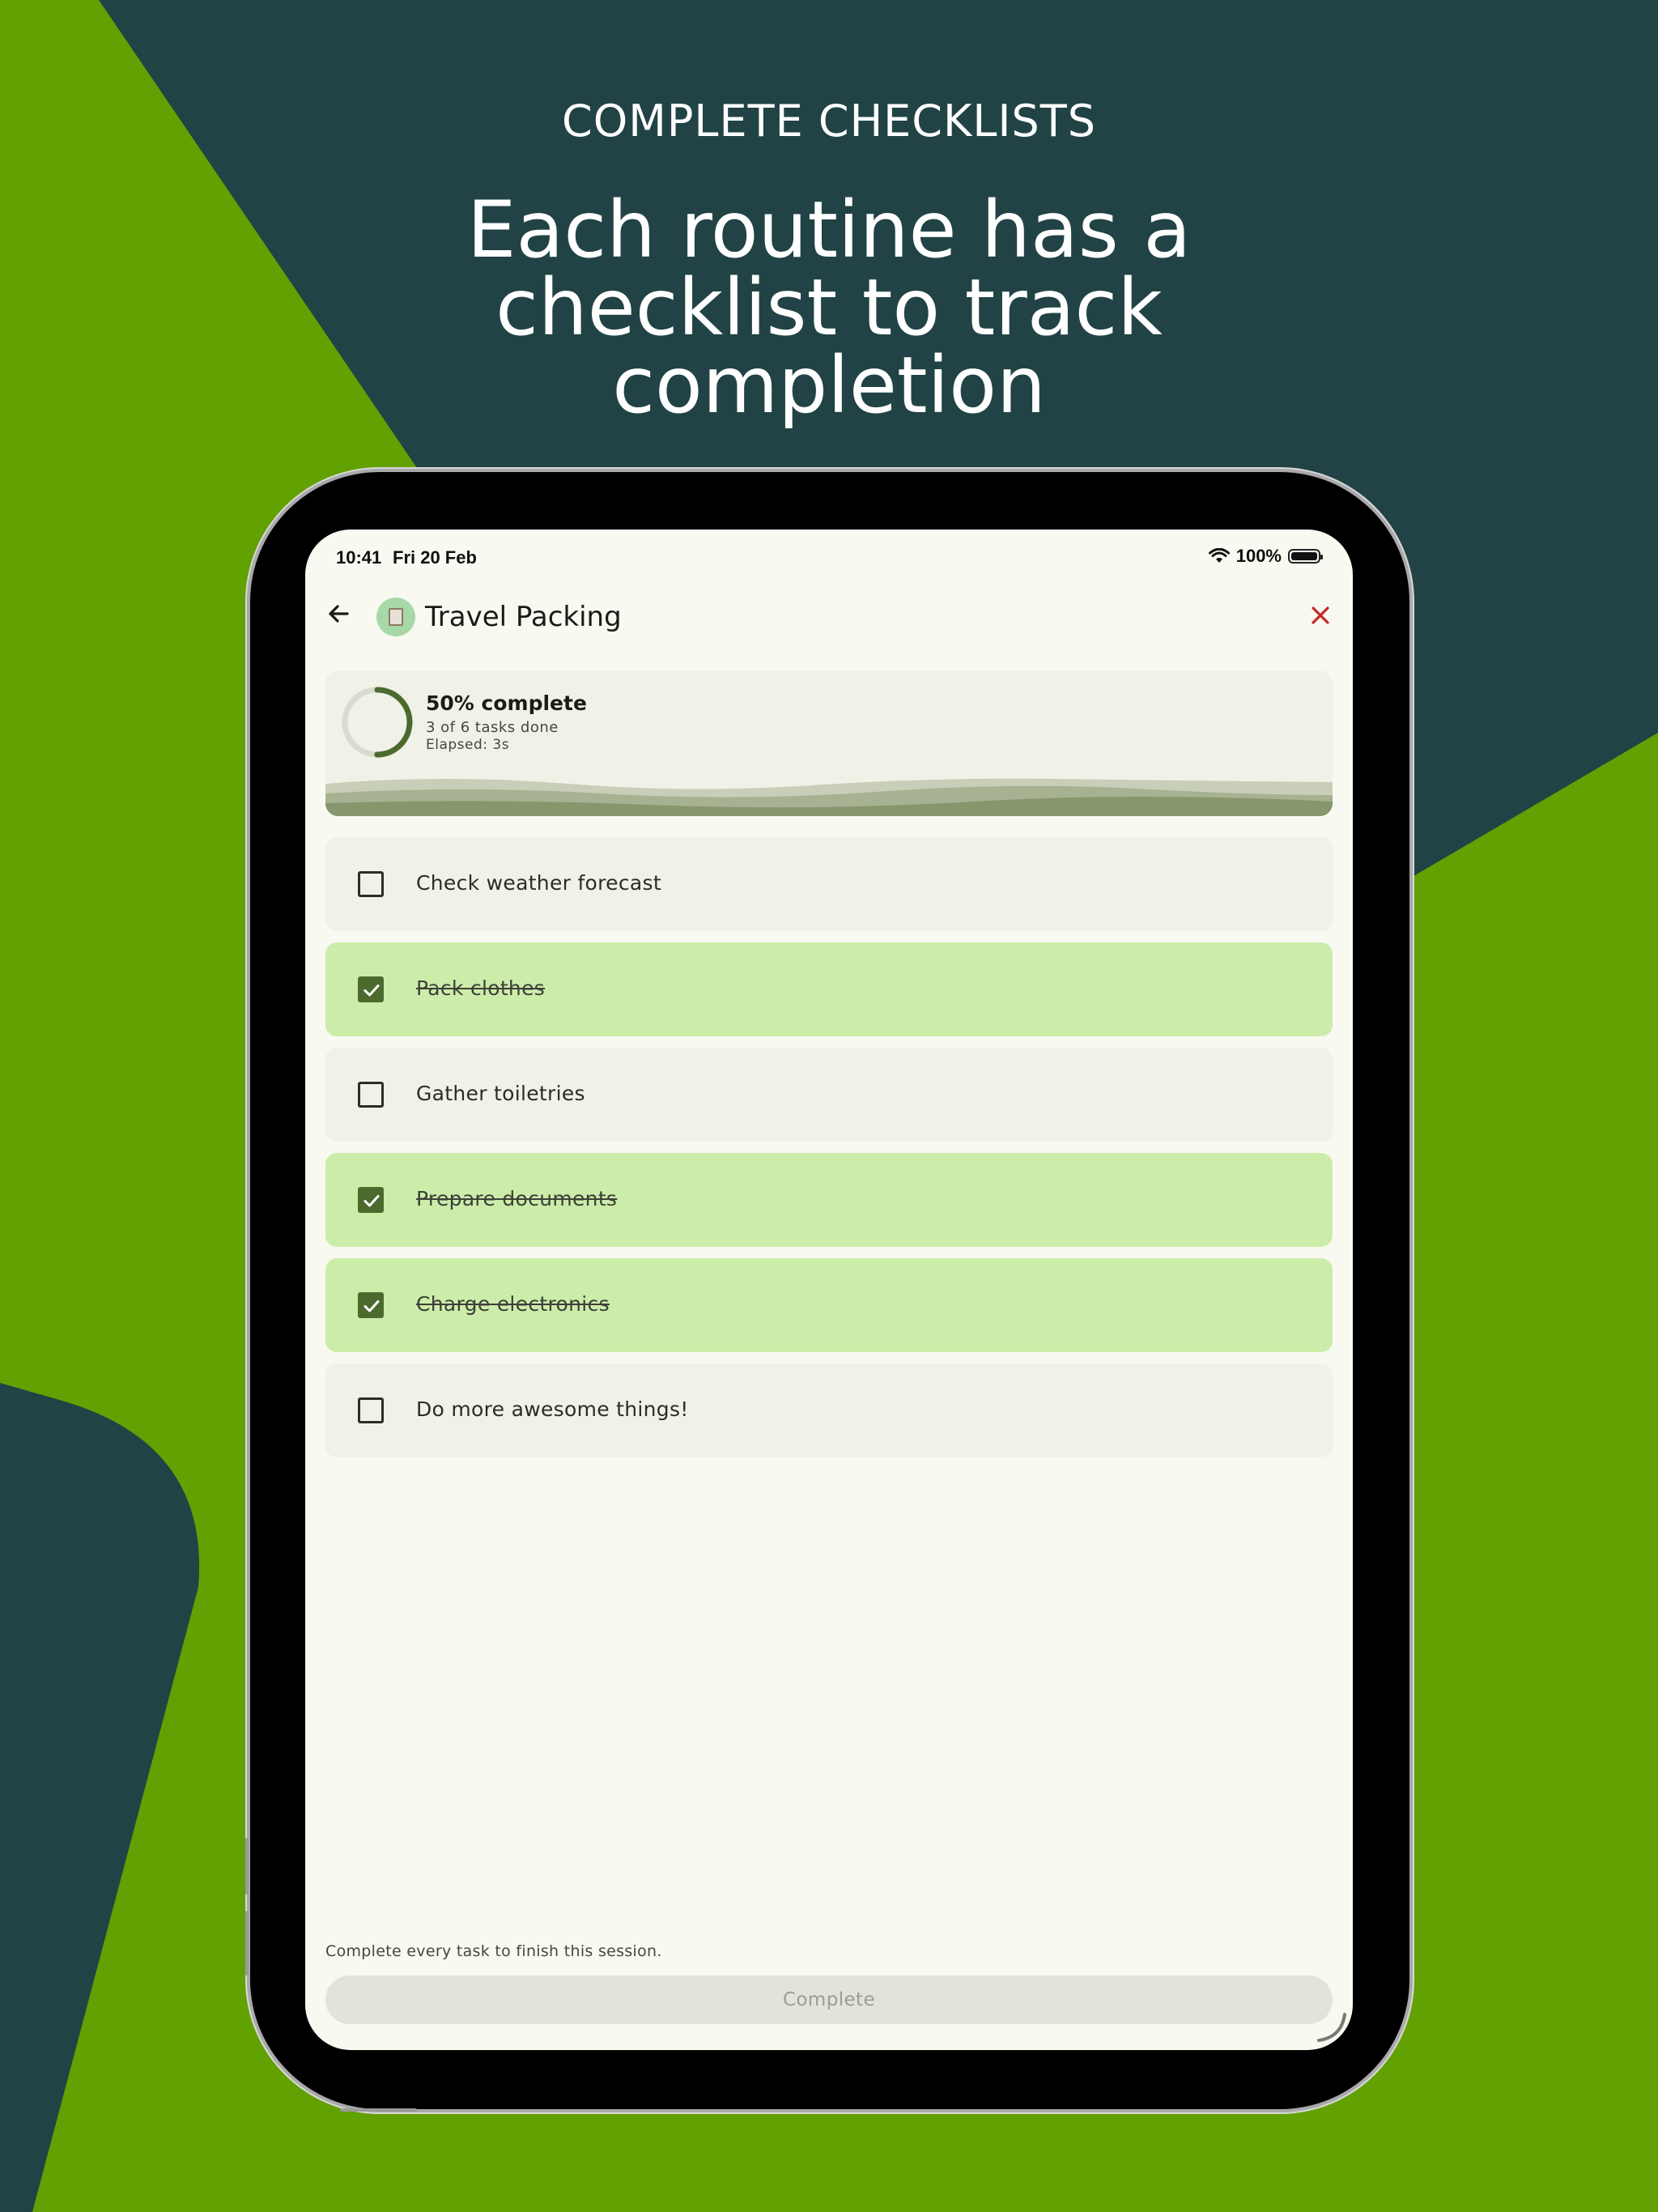  I want to click on status-date: Fri 20 Feb, so click(435, 557).